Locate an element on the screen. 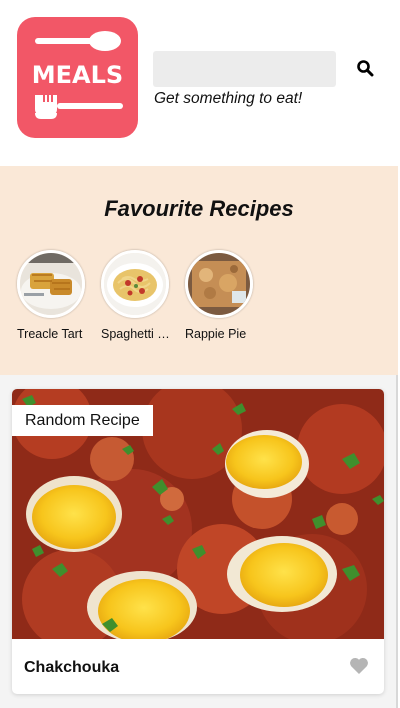 The image size is (400, 708). recipe-title: Chakchouka is located at coordinates (72, 667).